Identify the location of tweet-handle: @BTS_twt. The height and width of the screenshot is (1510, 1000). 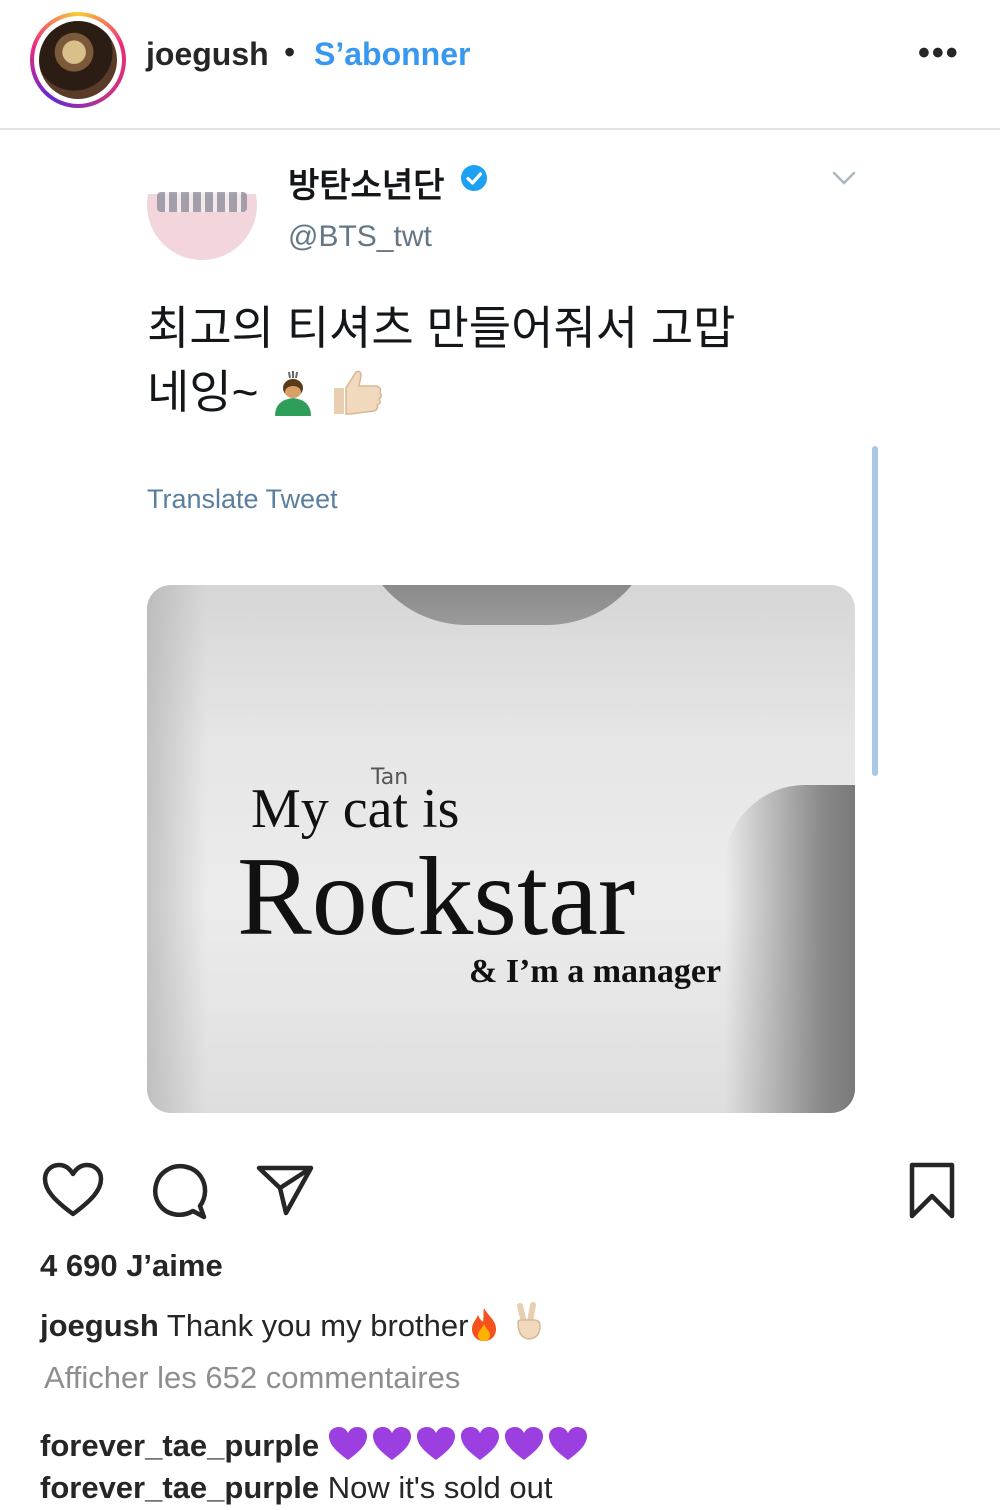
(360, 236).